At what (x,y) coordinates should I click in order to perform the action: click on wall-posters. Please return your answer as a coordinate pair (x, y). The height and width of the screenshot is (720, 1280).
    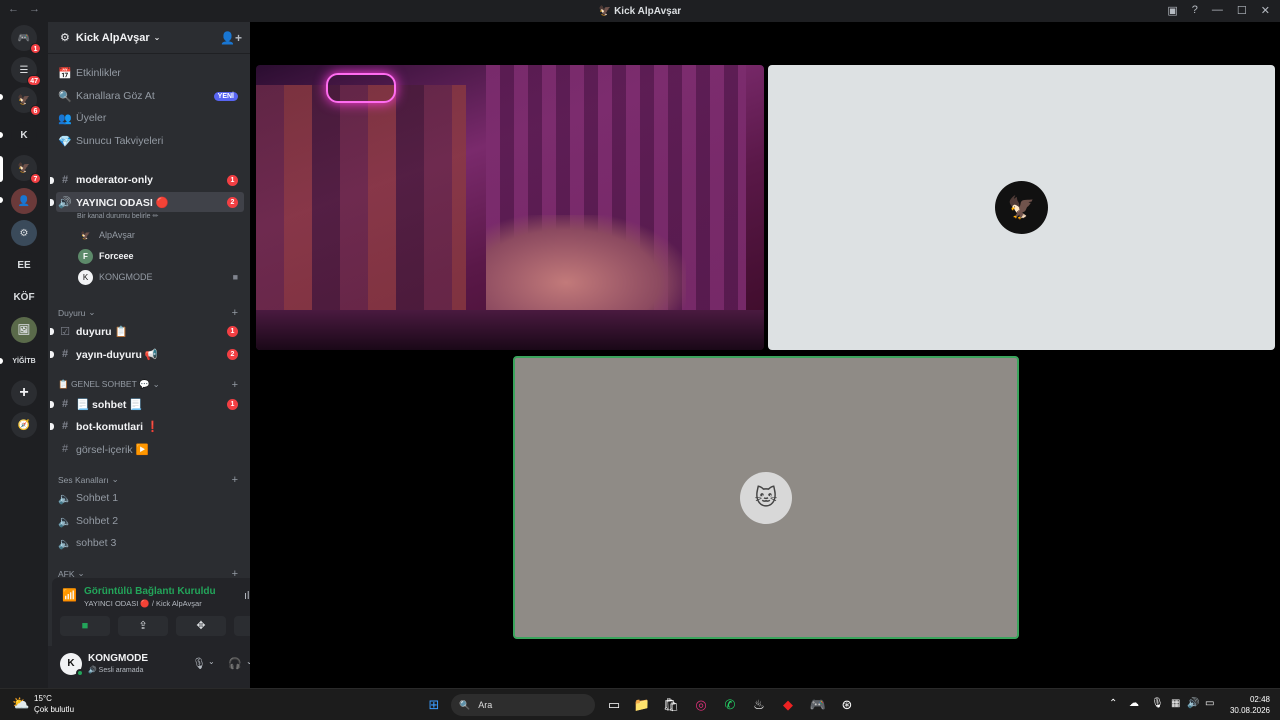
    Looking at the image, I should click on (361, 215).